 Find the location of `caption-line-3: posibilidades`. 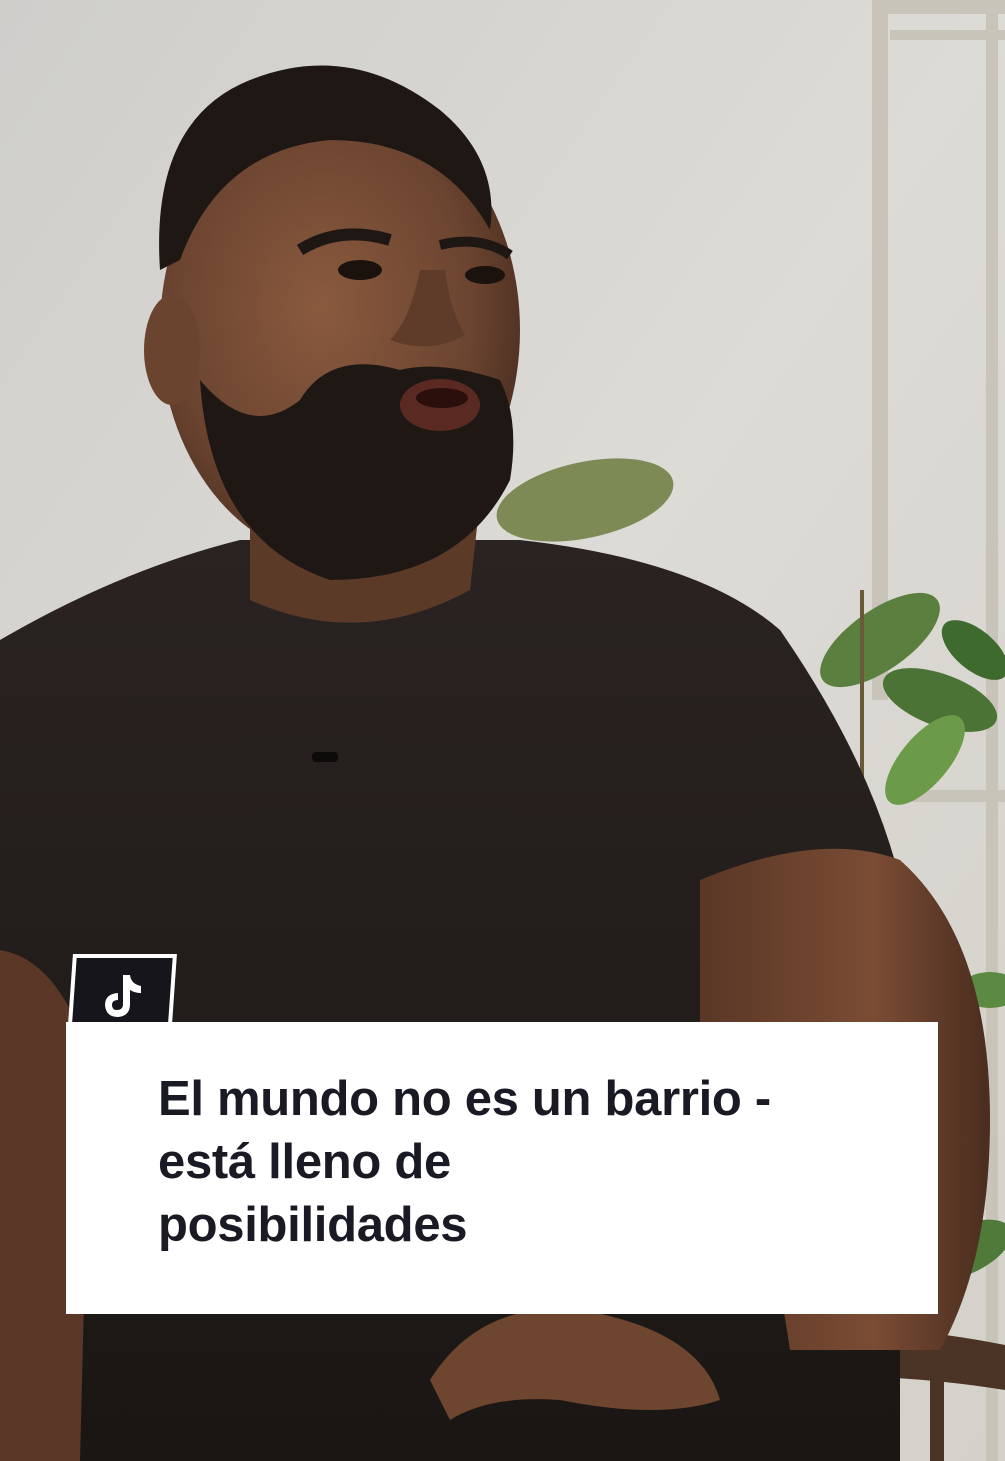

caption-line-3: posibilidades is located at coordinates (313, 1225).